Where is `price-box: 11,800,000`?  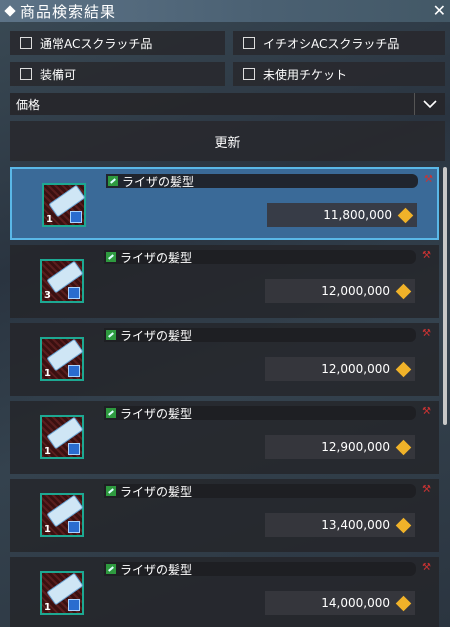
price-box: 11,800,000 is located at coordinates (342, 215).